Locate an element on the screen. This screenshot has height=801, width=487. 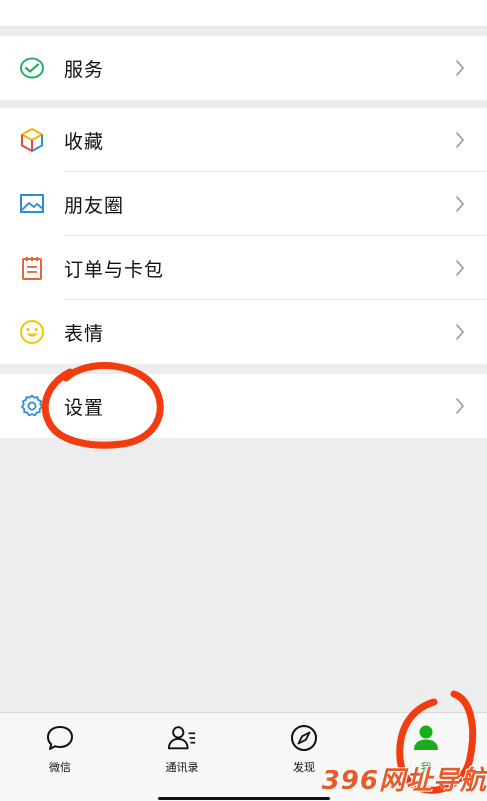
compass-icon is located at coordinates (304, 738).